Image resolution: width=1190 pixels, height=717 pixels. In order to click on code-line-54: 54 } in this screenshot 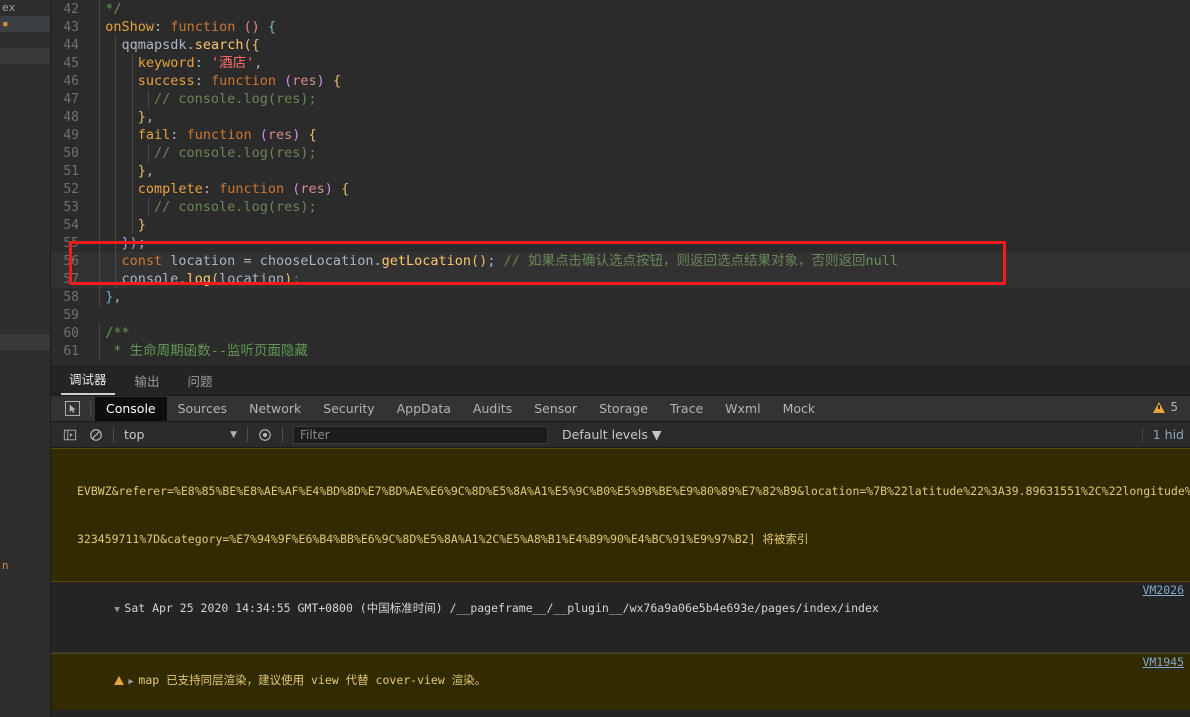, I will do `click(620, 225)`.